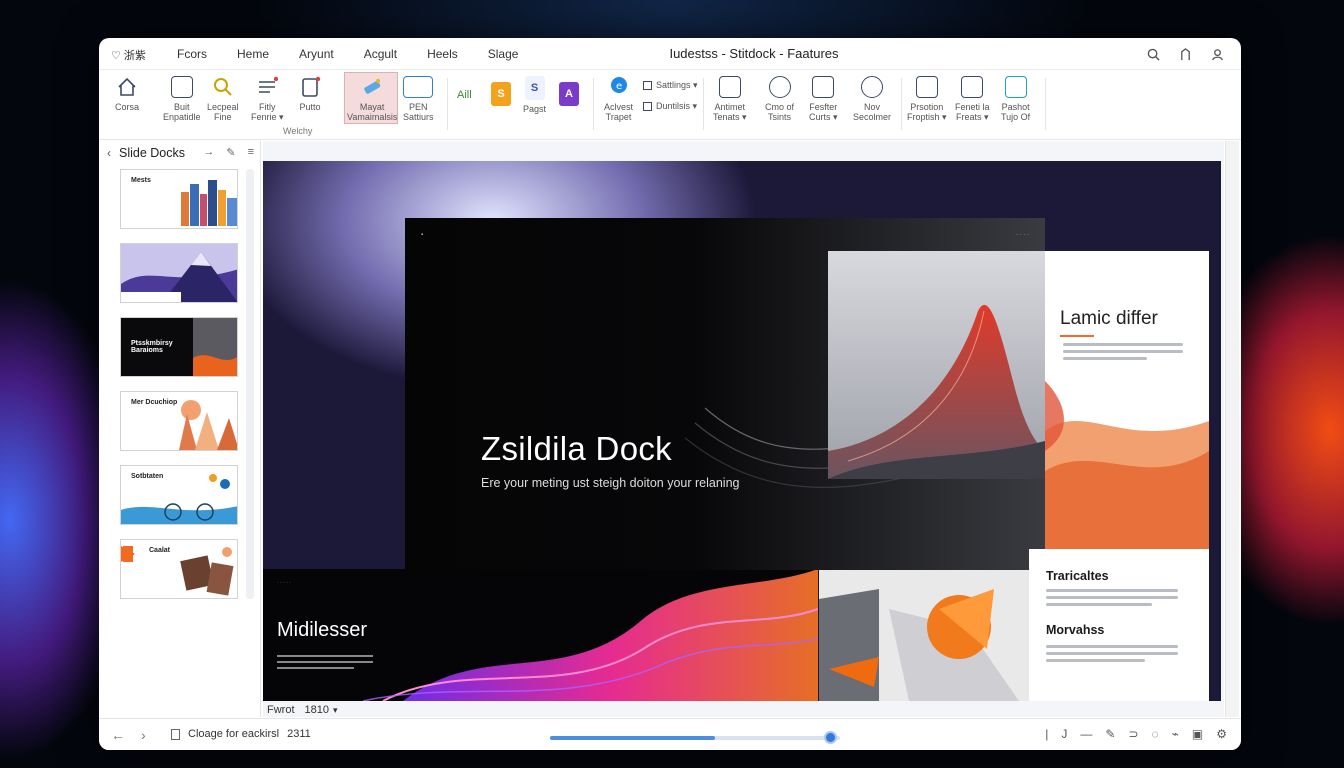  I want to click on wand-icon, so click(372, 87).